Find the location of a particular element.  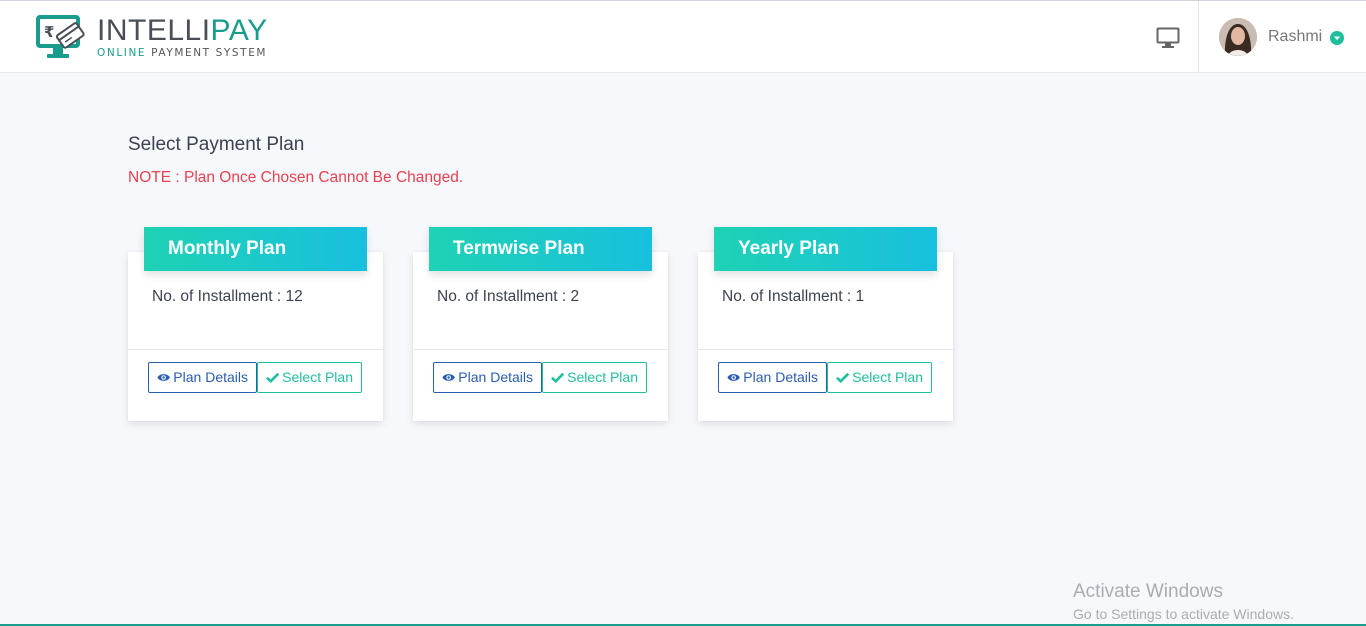

header-divider is located at coordinates (1198, 37).